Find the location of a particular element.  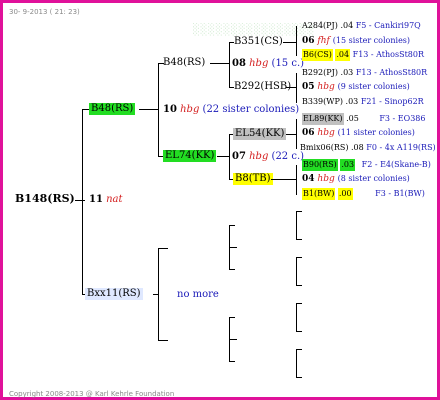

gen1-top-tag: hbg is located at coordinates (190, 109).